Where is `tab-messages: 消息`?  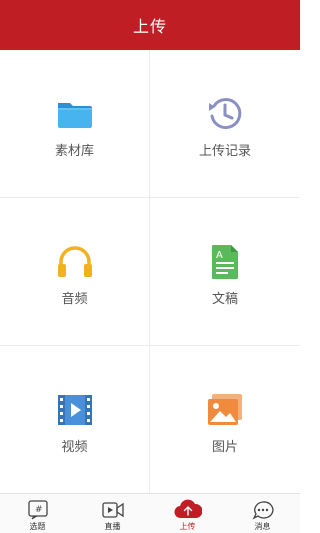 tab-messages: 消息 is located at coordinates (262, 513).